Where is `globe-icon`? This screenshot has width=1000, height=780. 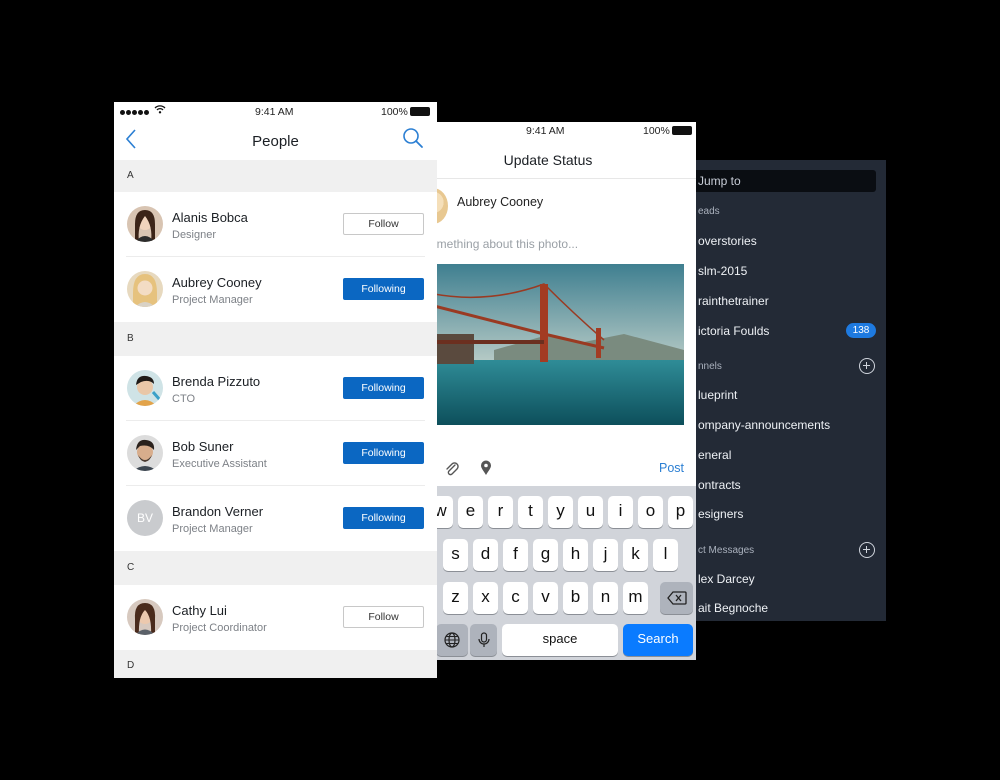 globe-icon is located at coordinates (452, 640).